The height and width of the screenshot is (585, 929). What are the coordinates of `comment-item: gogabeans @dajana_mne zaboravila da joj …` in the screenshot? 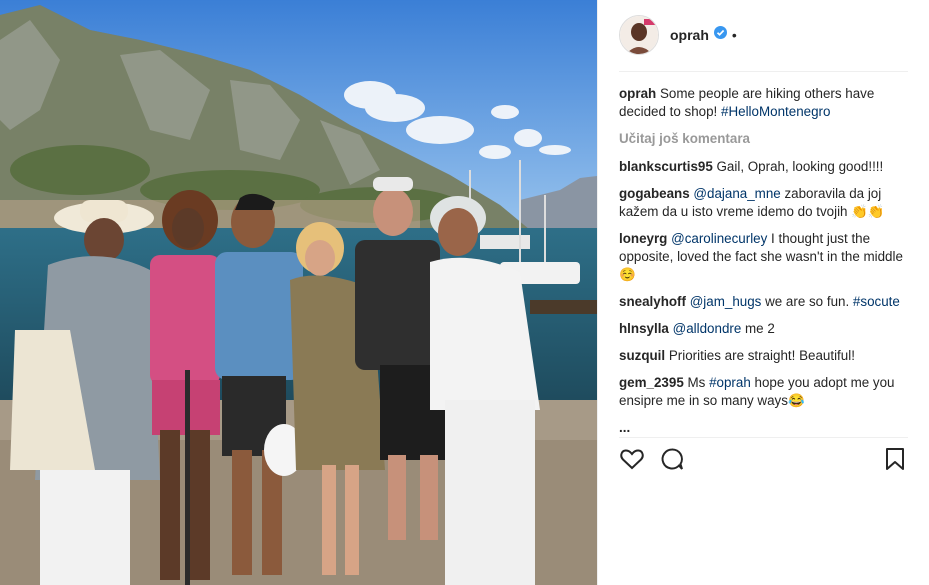 It's located at (765, 203).